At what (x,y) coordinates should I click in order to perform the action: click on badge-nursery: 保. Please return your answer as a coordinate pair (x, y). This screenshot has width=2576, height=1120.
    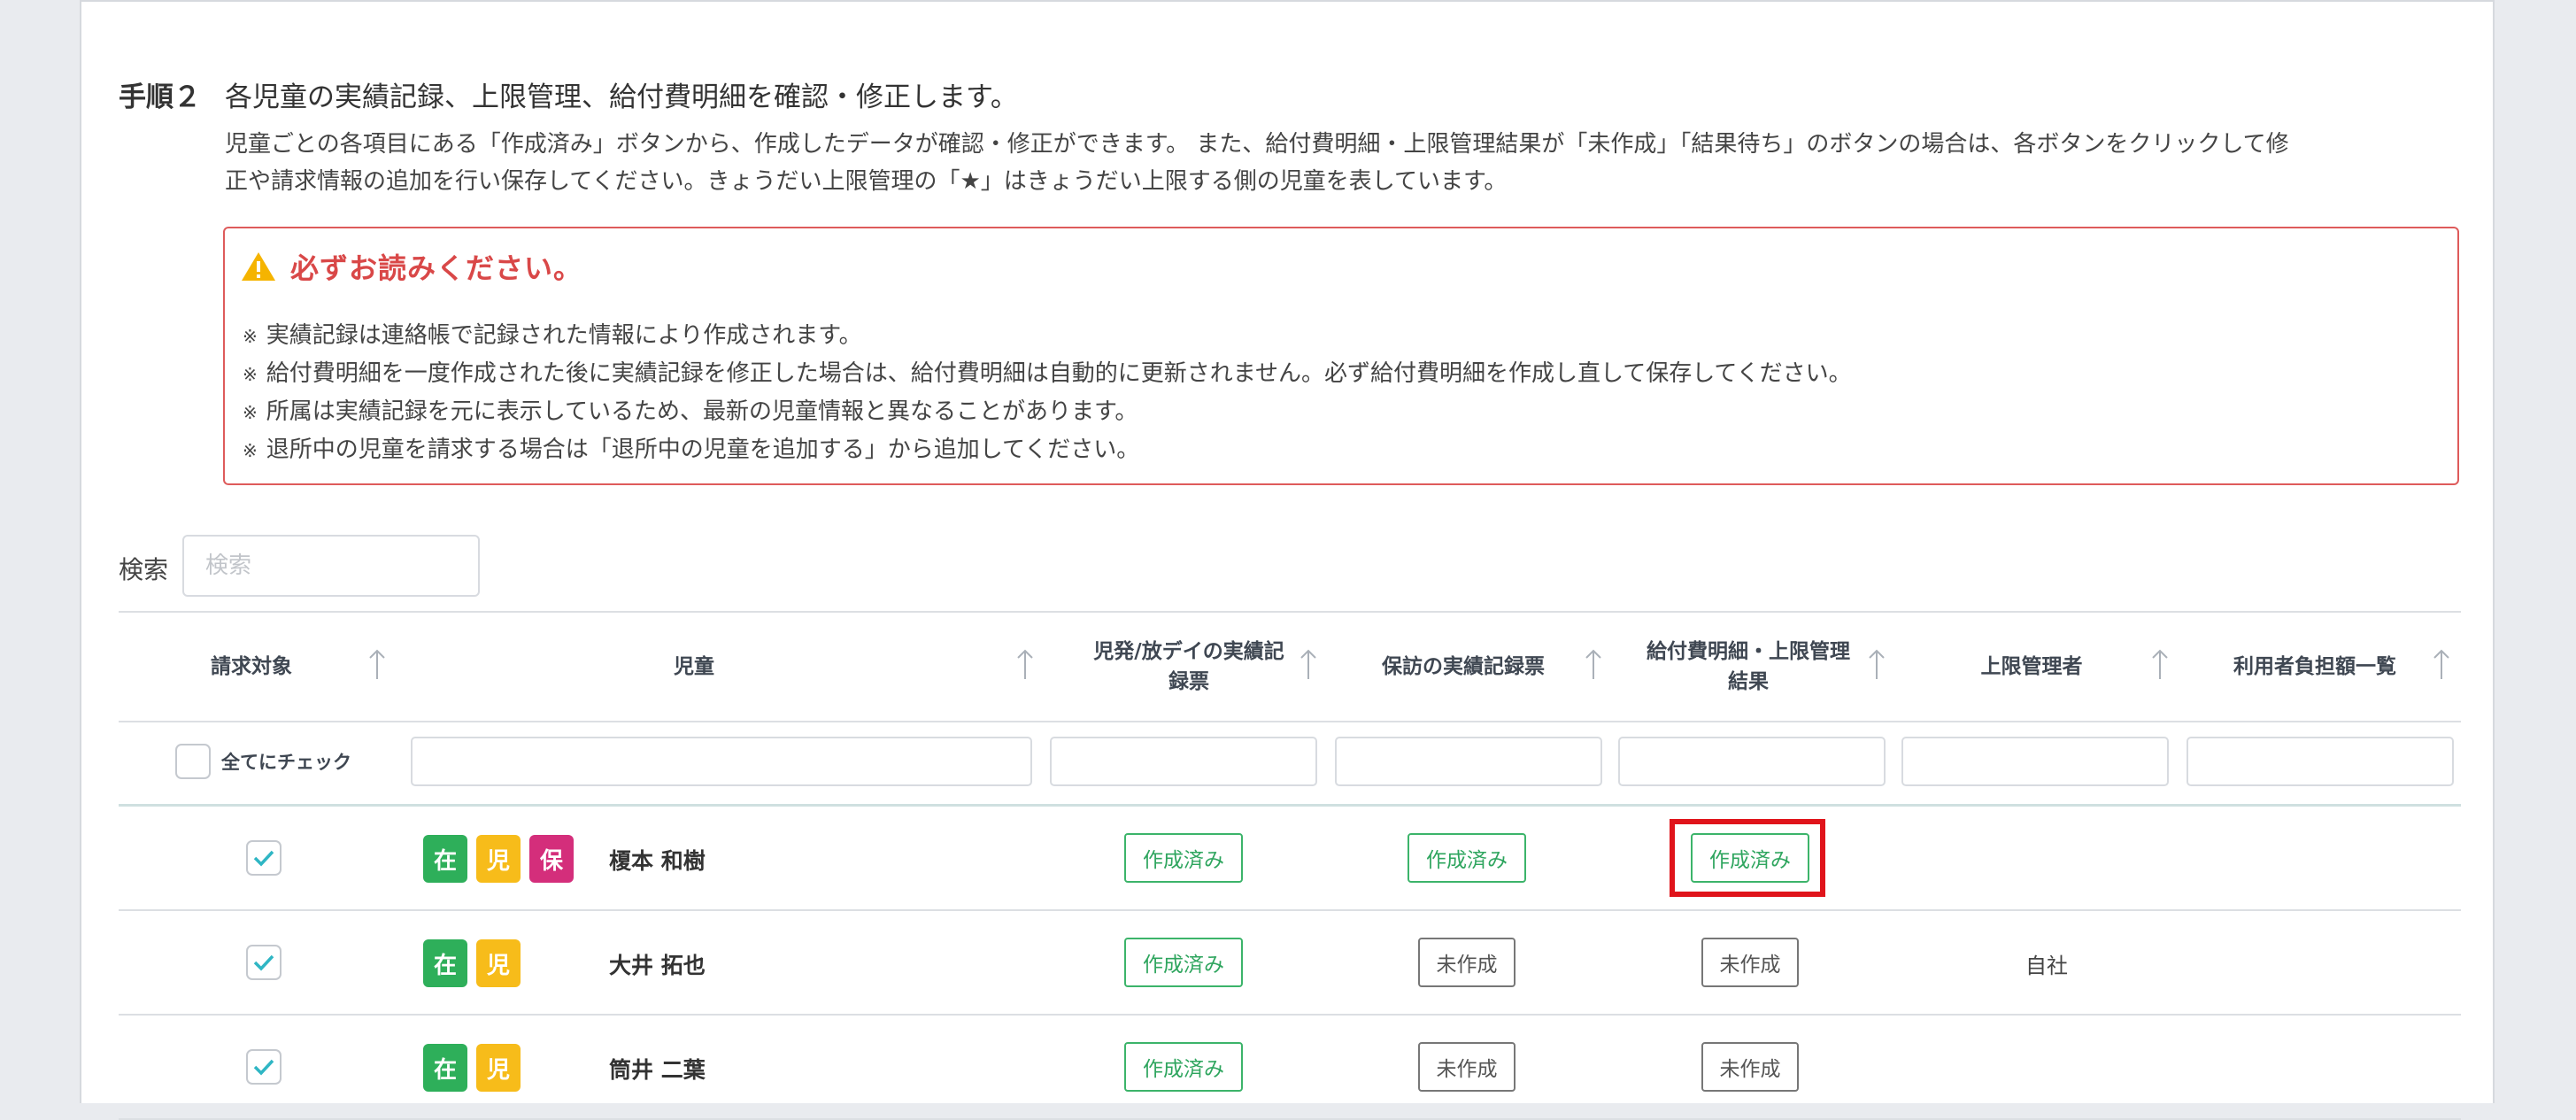
    Looking at the image, I should click on (551, 859).